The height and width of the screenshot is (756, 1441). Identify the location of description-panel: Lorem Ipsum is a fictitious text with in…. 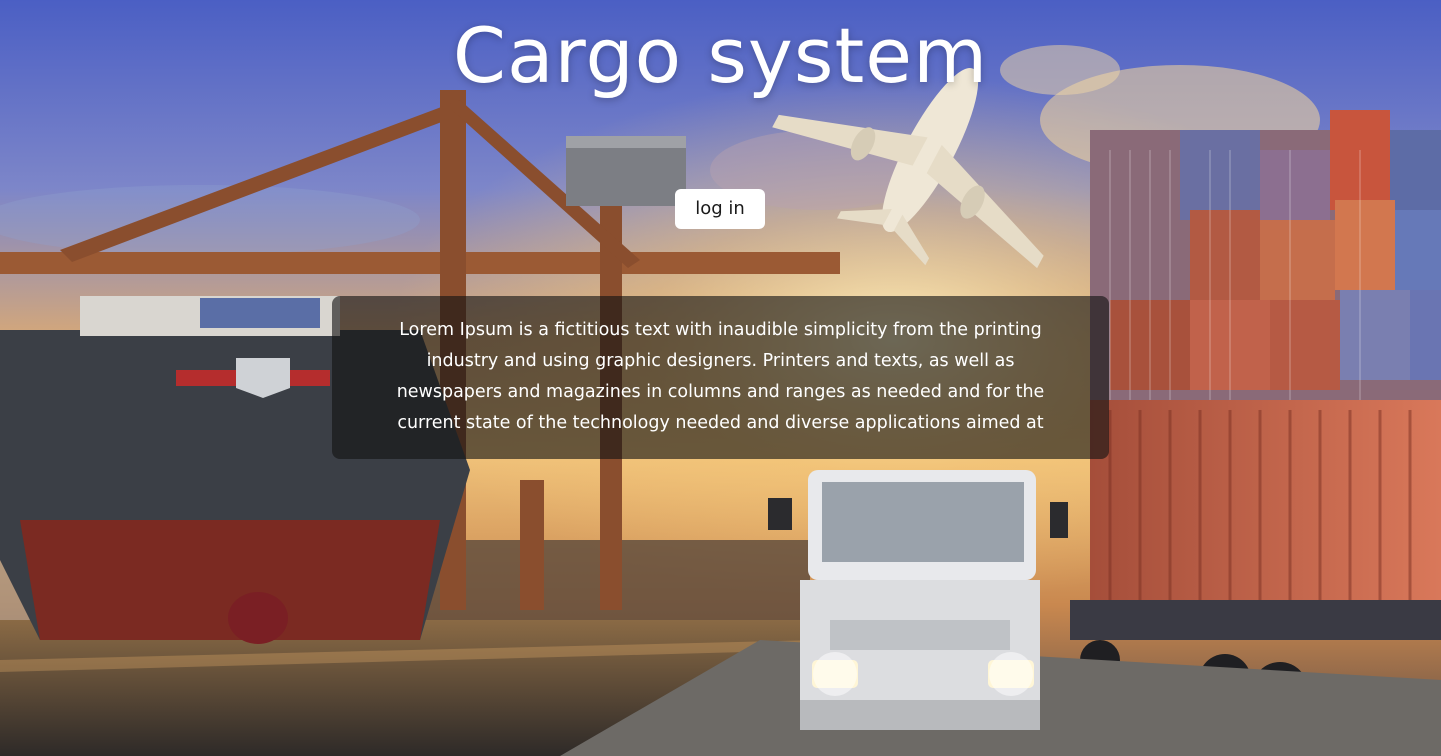
(720, 377).